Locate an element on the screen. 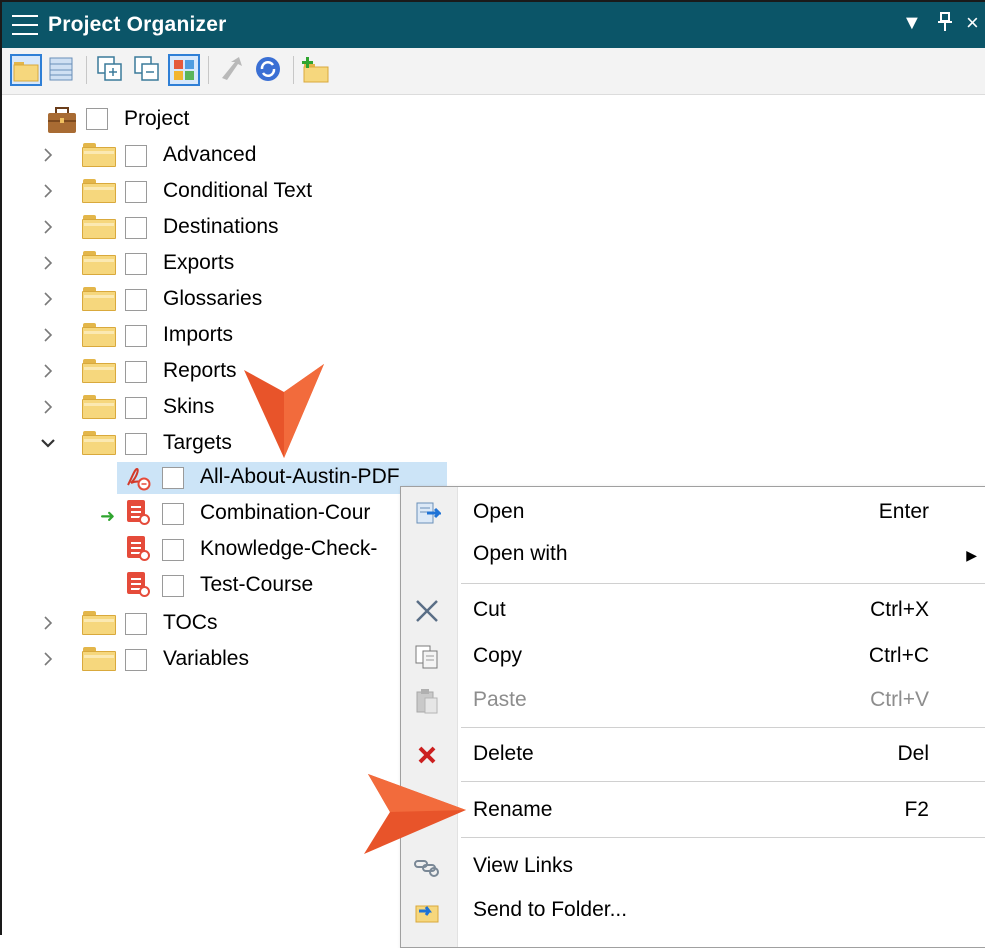 This screenshot has width=985, height=948. show-icons-button is located at coordinates (184, 70).